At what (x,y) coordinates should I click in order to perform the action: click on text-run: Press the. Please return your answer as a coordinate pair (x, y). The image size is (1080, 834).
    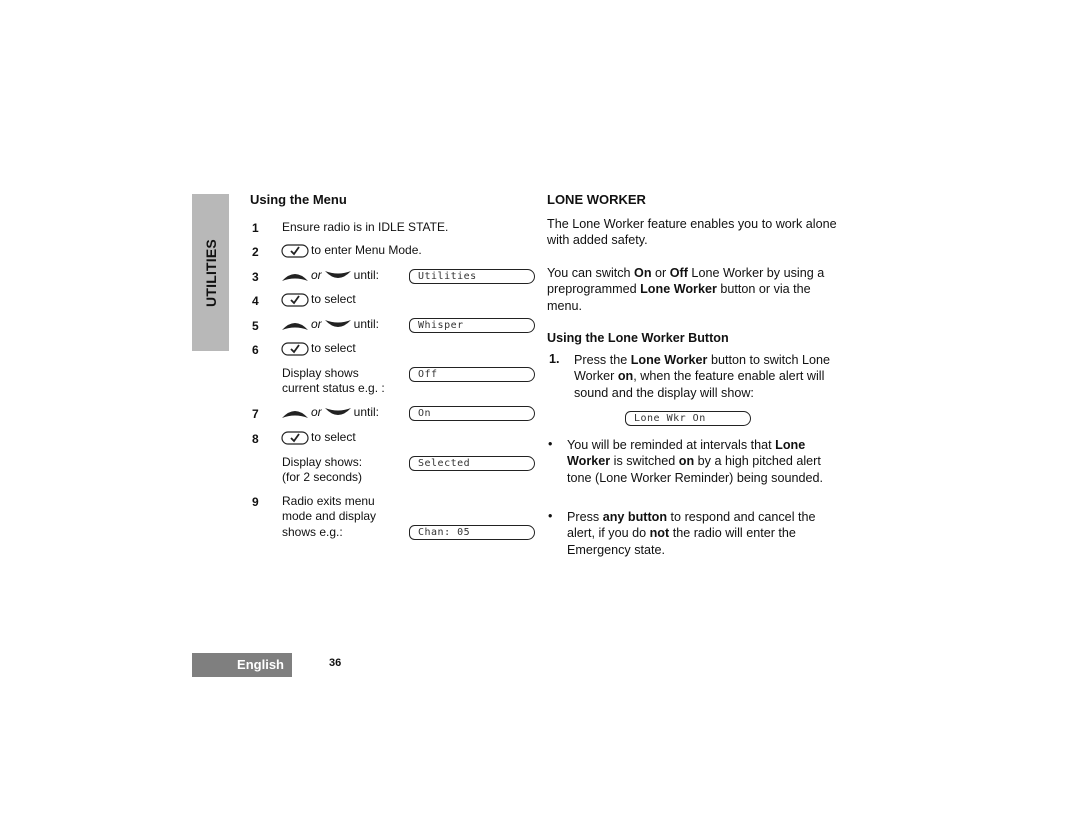
    Looking at the image, I should click on (602, 360).